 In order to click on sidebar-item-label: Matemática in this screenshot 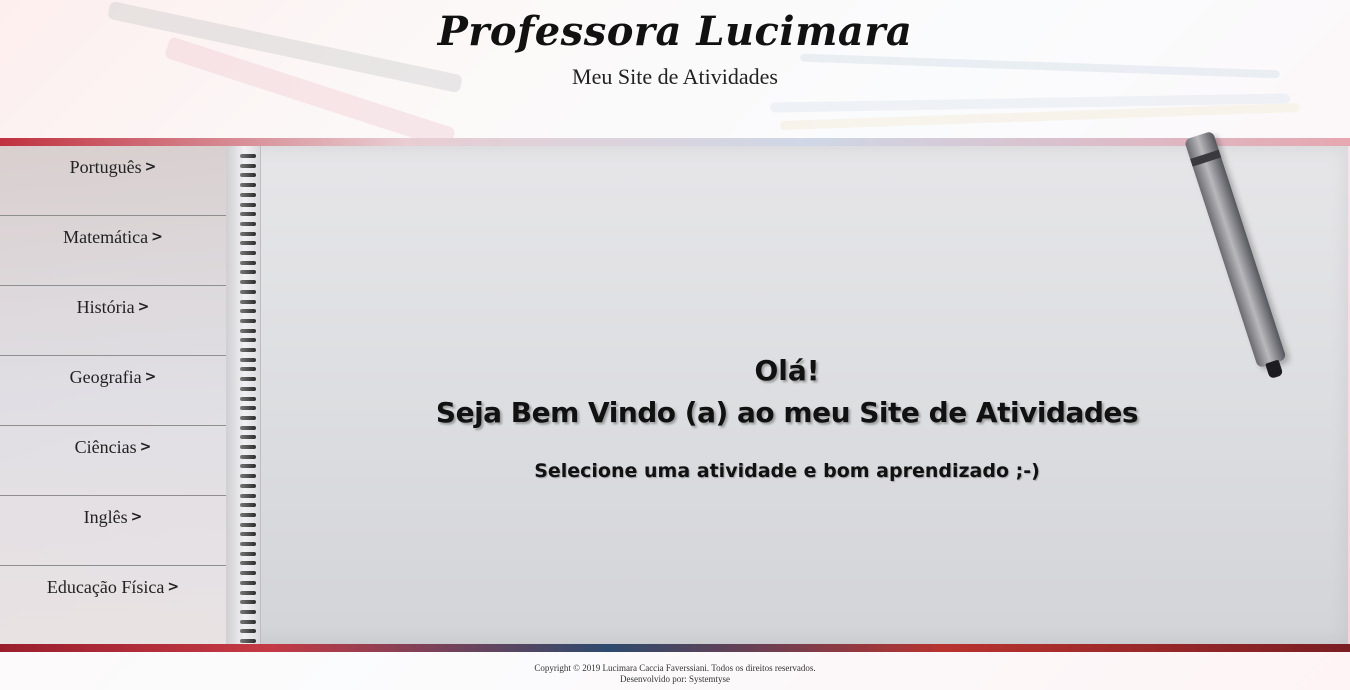, I will do `click(106, 237)`.